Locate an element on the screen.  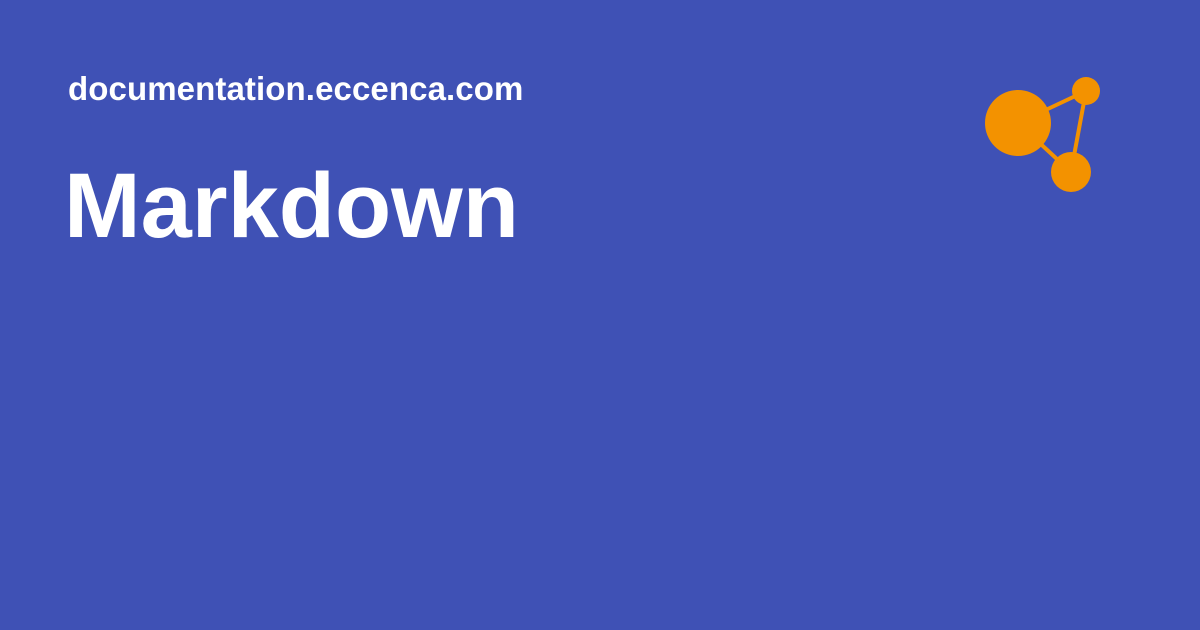
logo-node-medium is located at coordinates (1071, 172).